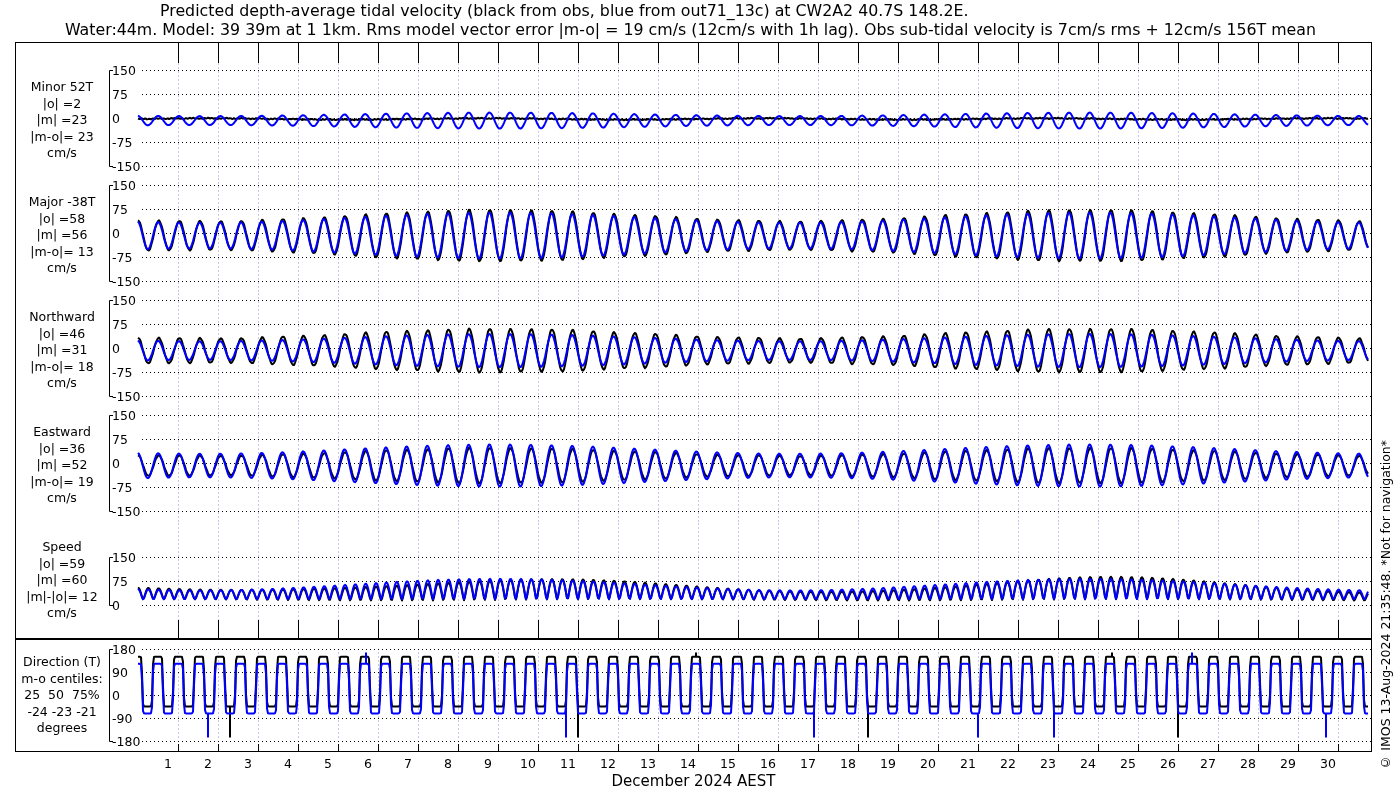 The image size is (1400, 800). I want to click on axis-tick-label: 25, so click(1128, 763).